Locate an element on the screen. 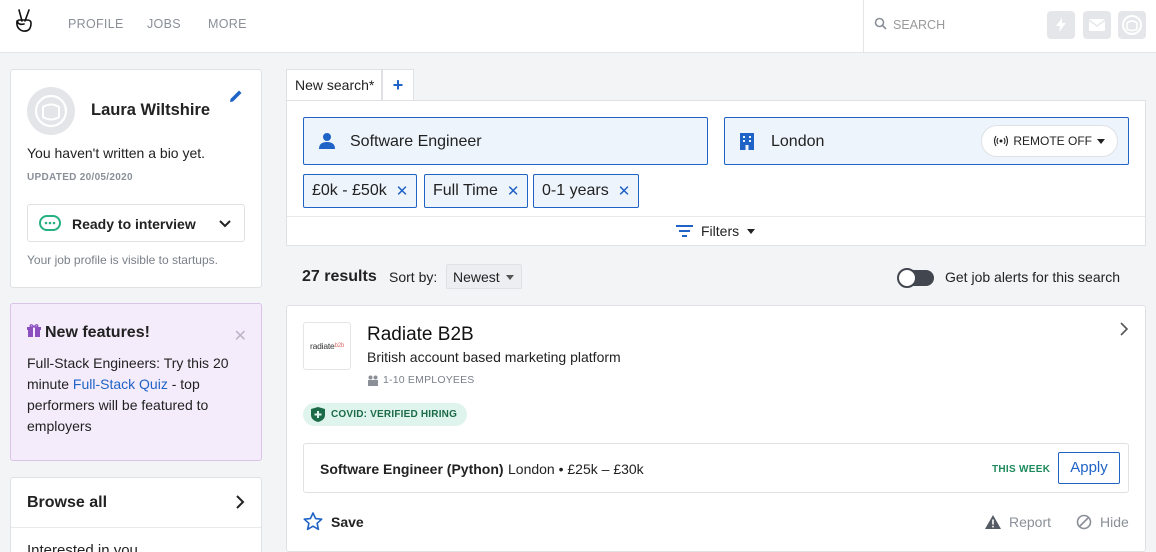 This screenshot has width=1156, height=552. job-type-chip: Full Time ✕ is located at coordinates (476, 191).